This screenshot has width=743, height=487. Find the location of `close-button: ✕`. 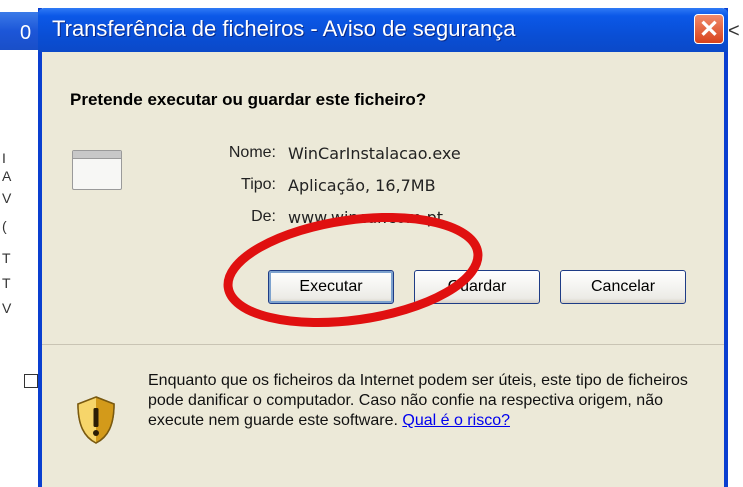

close-button: ✕ is located at coordinates (709, 29).